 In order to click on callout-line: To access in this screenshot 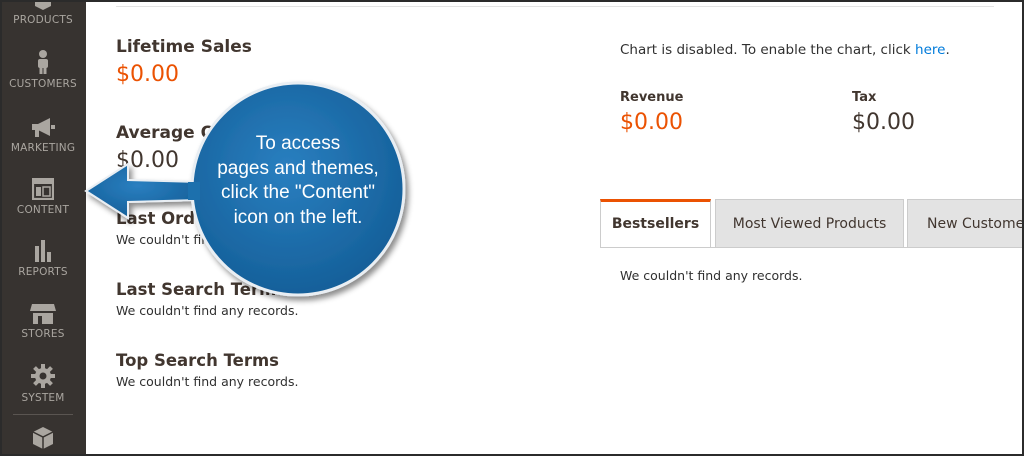, I will do `click(298, 143)`.